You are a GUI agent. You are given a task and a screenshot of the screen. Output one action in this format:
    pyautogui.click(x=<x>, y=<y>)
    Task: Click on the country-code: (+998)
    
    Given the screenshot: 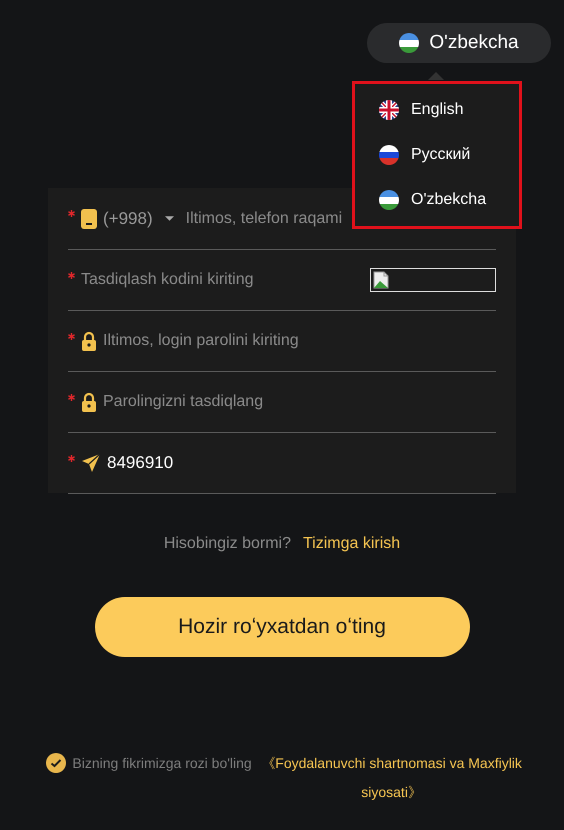 What is the action you would take?
    pyautogui.click(x=128, y=218)
    